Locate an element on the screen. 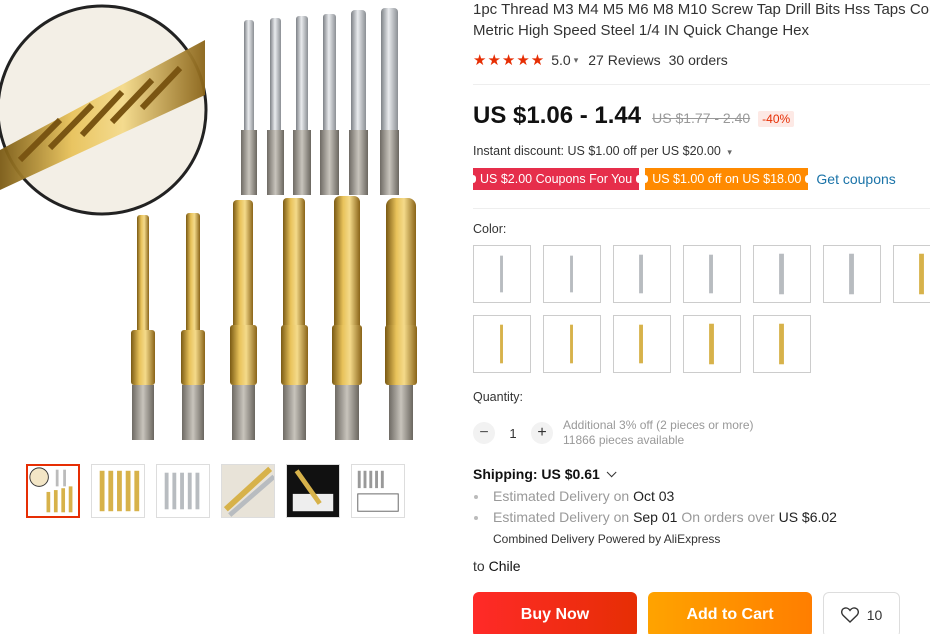 The image size is (930, 634). get-coupons-link: Get coupons is located at coordinates (855, 179).